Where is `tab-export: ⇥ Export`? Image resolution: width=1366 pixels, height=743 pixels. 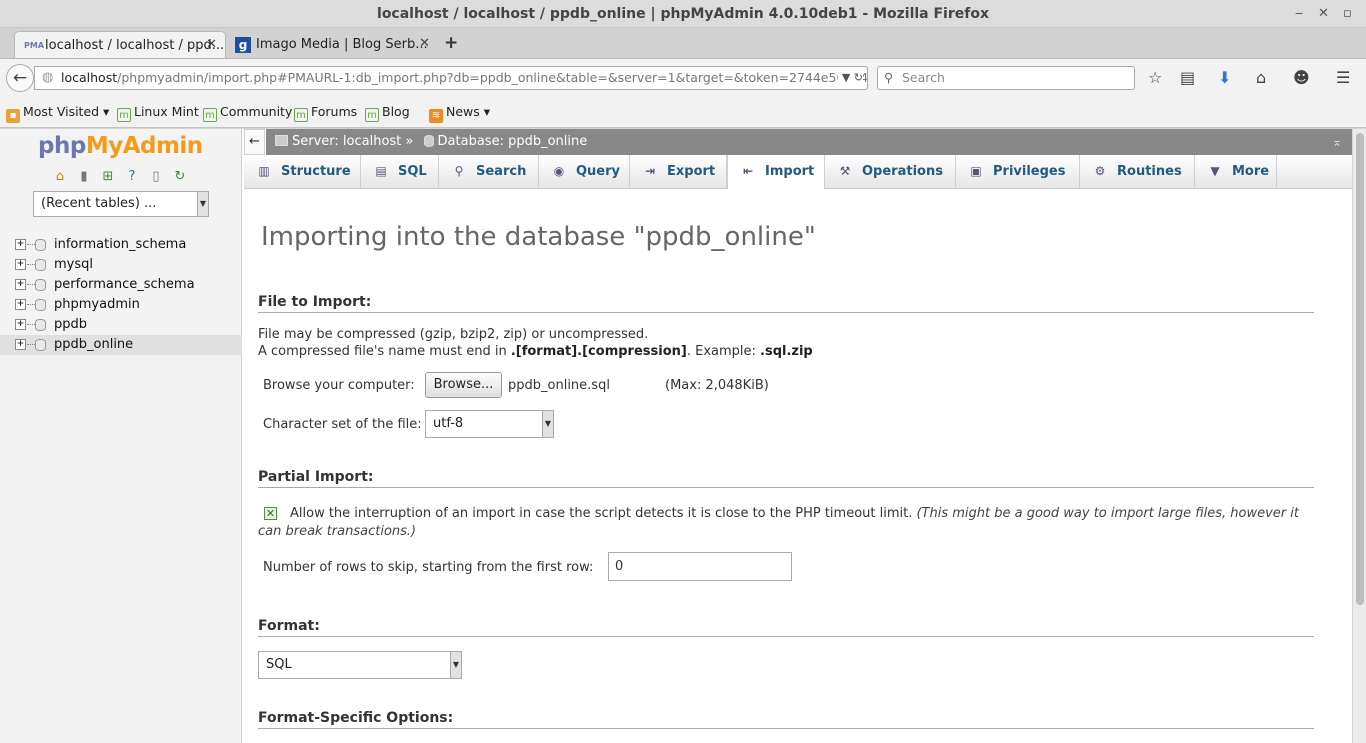 tab-export: ⇥ Export is located at coordinates (678, 172).